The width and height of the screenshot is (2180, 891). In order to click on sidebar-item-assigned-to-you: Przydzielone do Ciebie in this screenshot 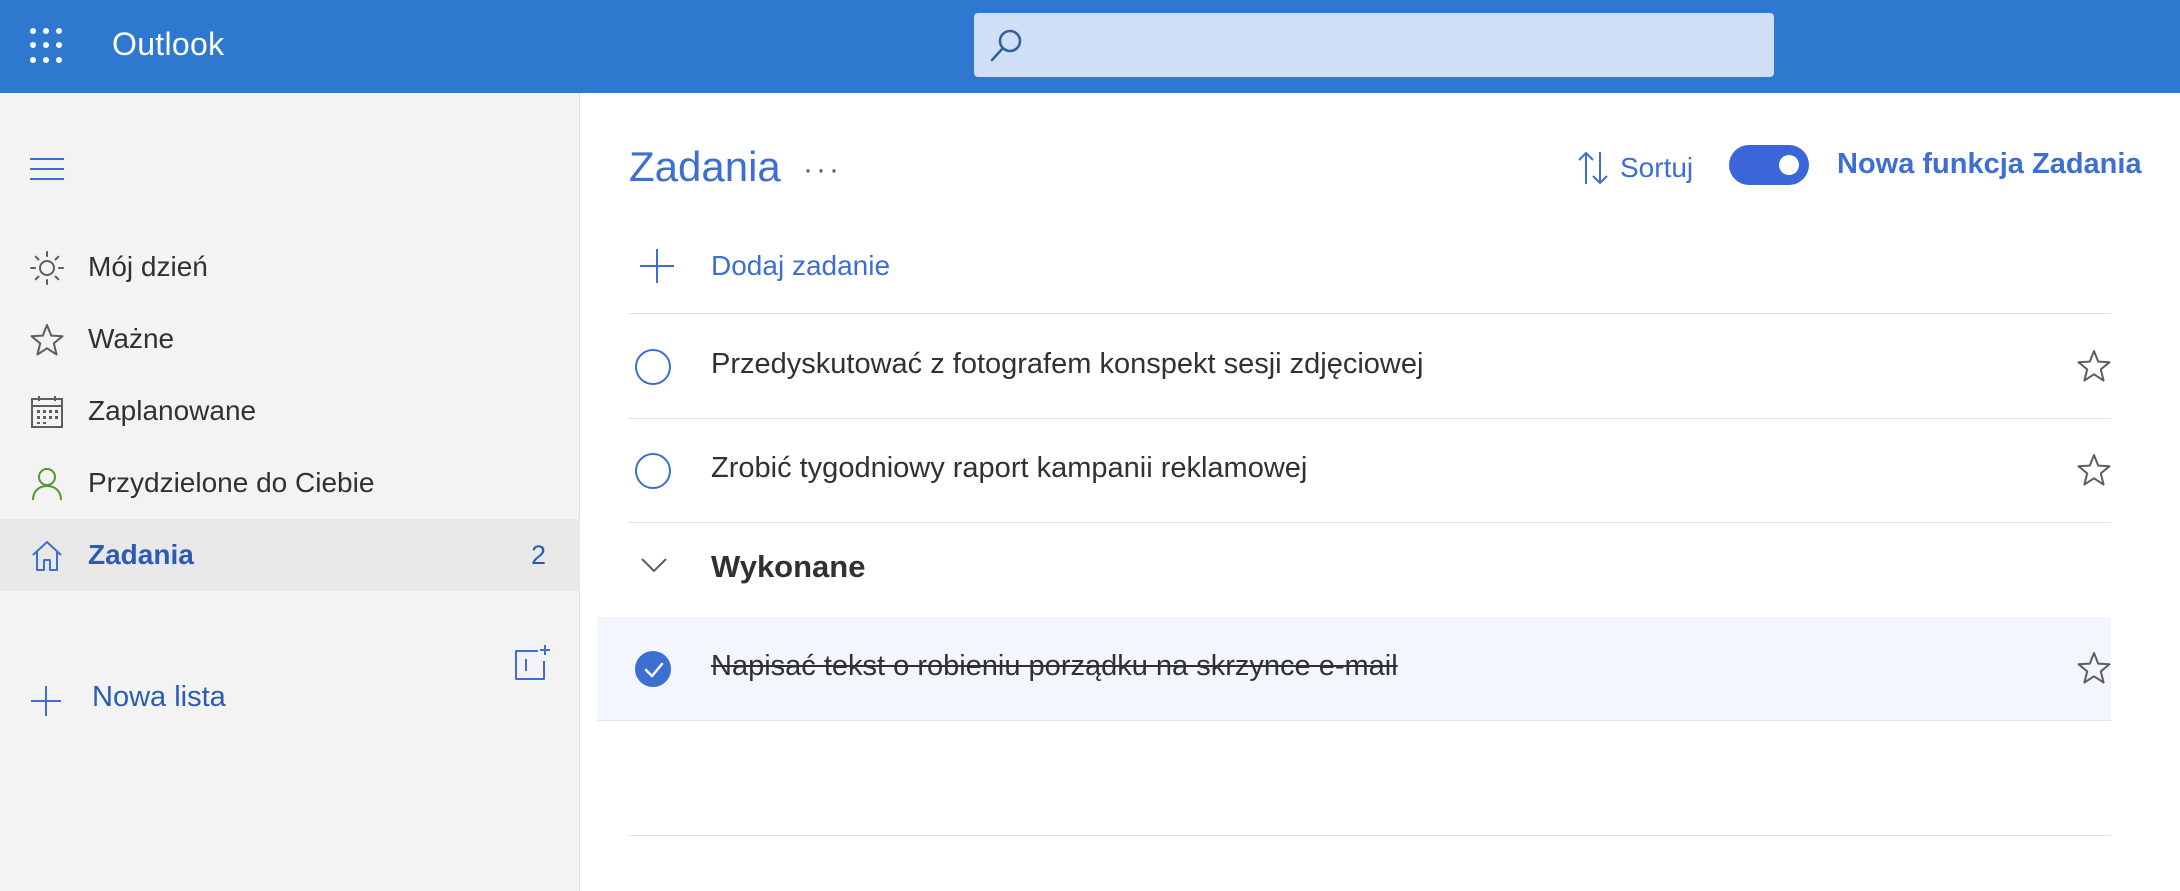, I will do `click(290, 483)`.